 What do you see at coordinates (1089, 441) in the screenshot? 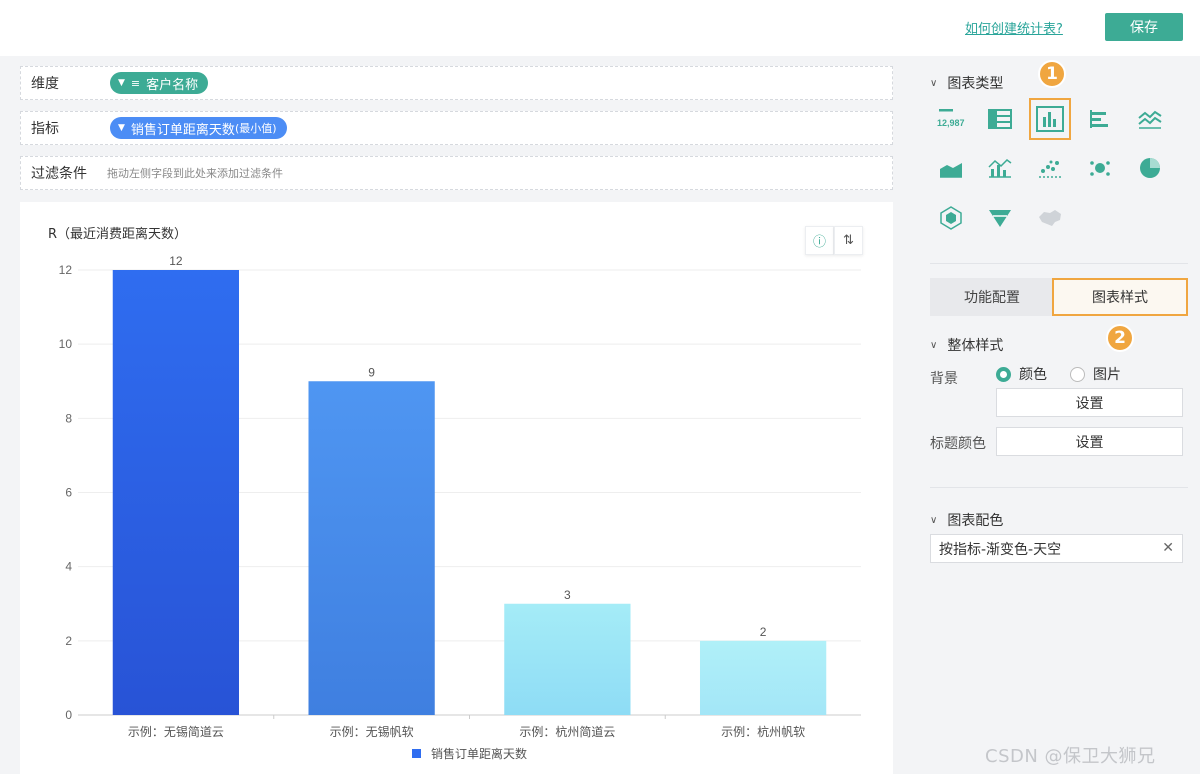
I see `title-color-set-button: 设置` at bounding box center [1089, 441].